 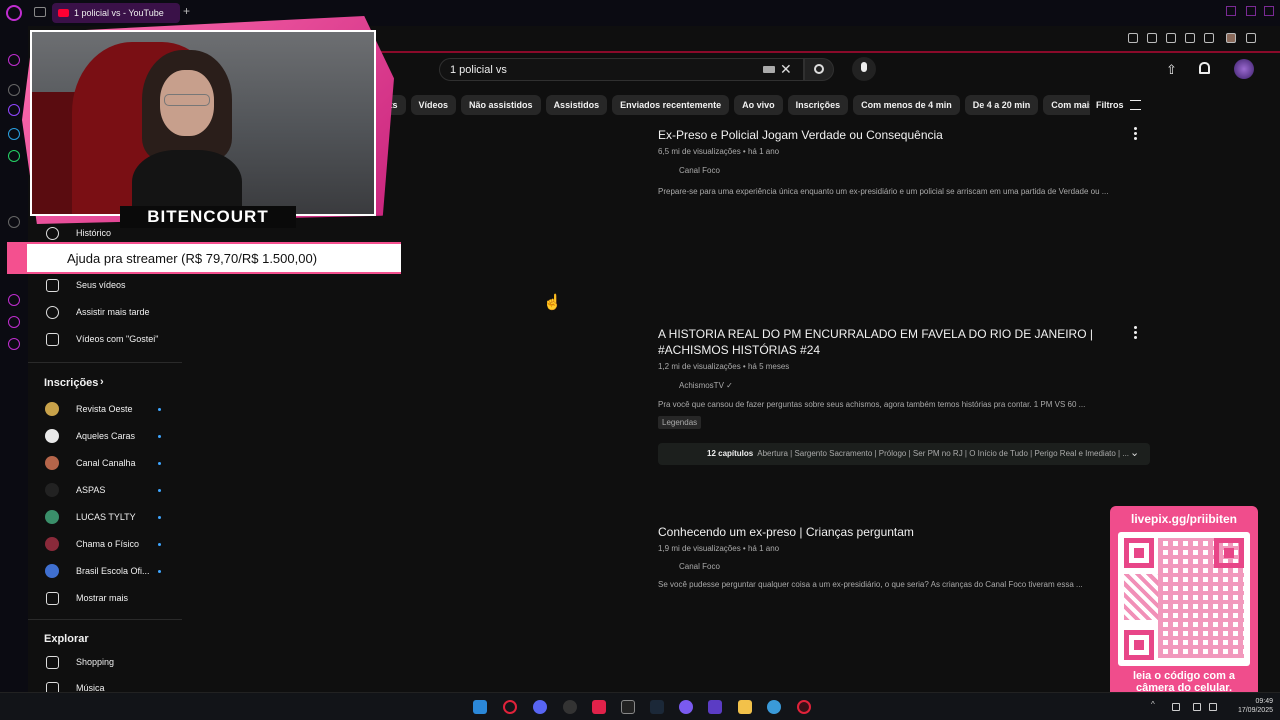 I want to click on subscription-item: ASPAS, so click(x=105, y=491).